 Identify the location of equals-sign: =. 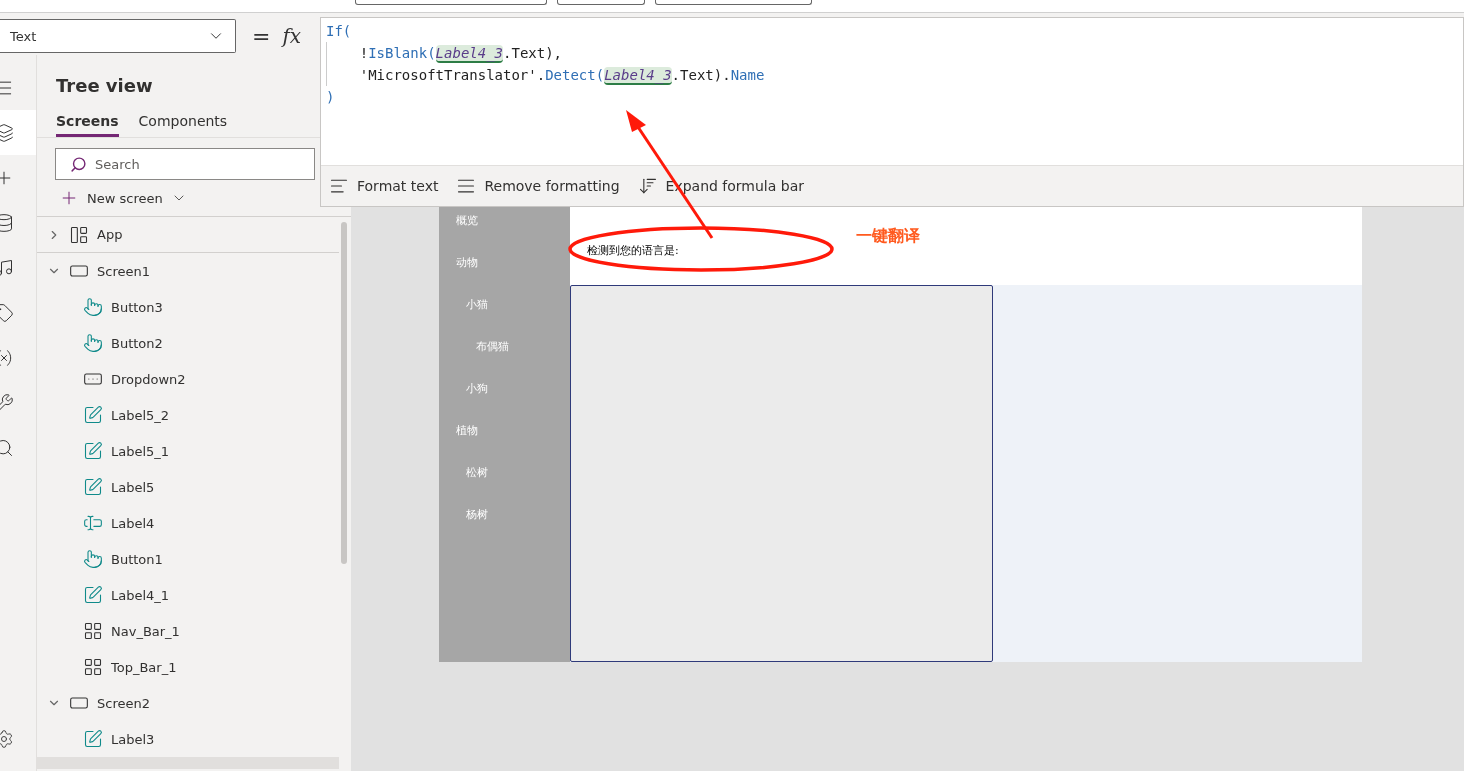
(261, 36).